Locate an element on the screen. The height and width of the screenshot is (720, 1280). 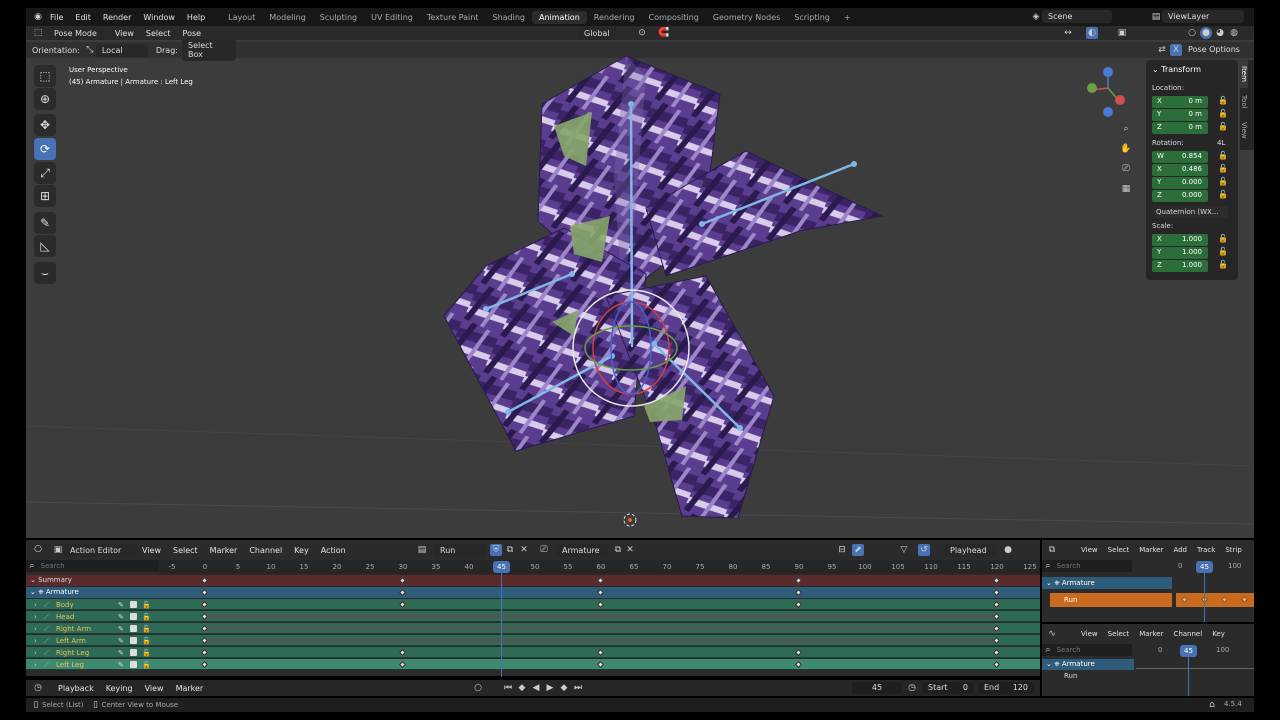
scale-z-field: Z 1.000 is located at coordinates (1180, 266).